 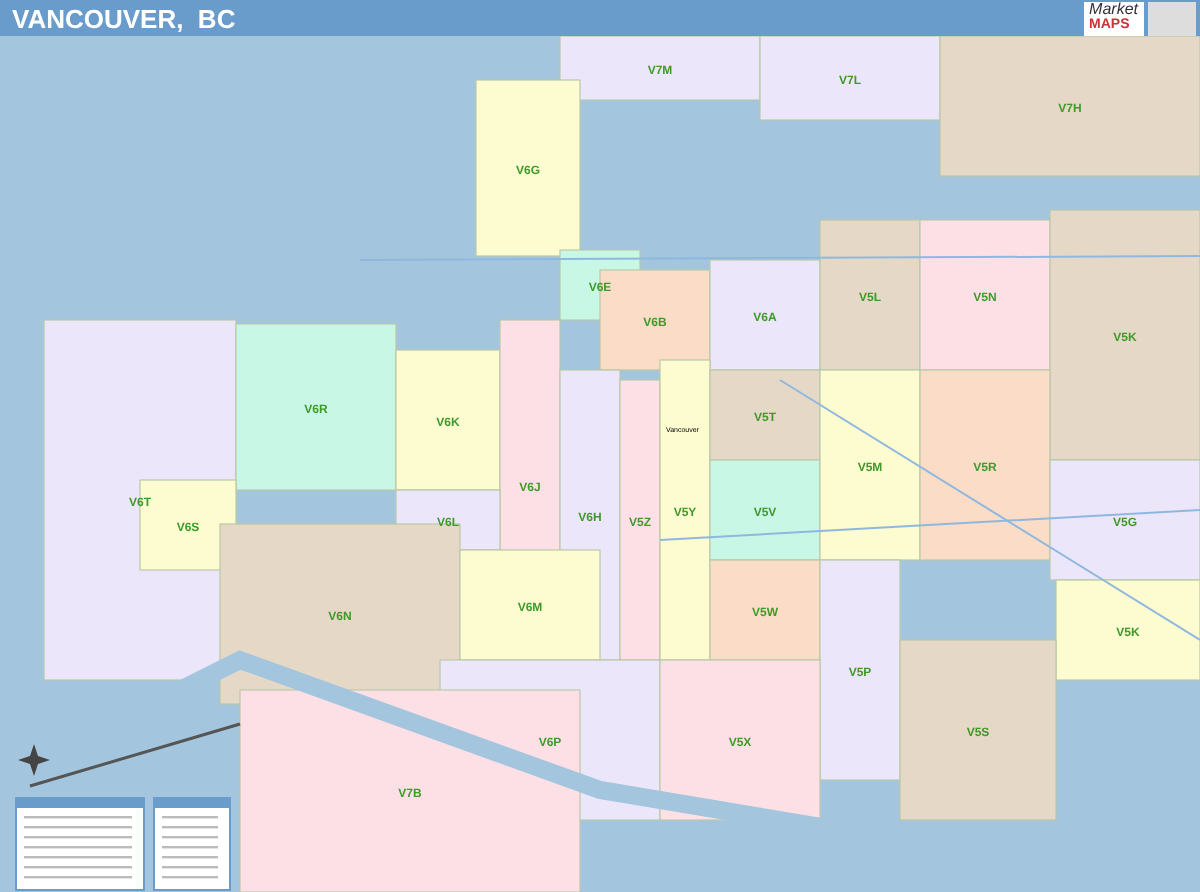 I want to click on logo-badge, so click(x=1172, y=18).